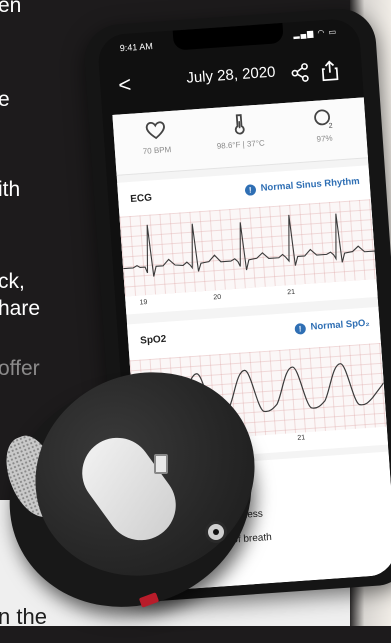  I want to click on status-icons: ▂▄▆ ◠ ▭, so click(315, 33).